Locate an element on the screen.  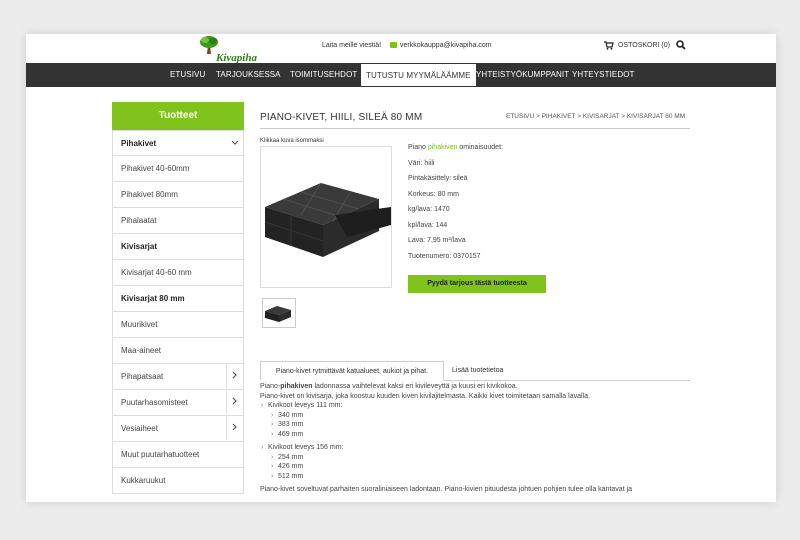
sidebar-item-pihapatsaat: Pihapatsaat is located at coordinates (178, 377).